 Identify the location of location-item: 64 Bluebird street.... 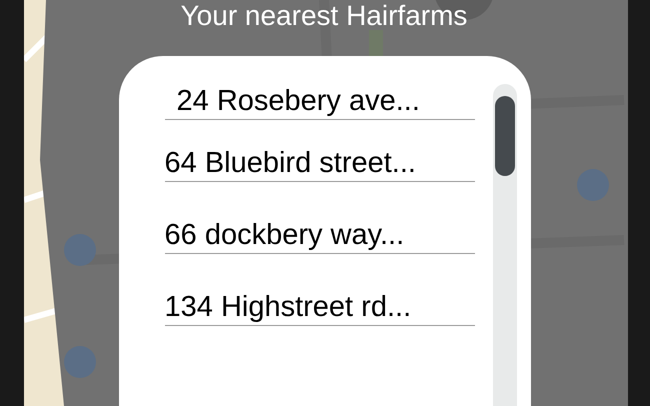
(319, 164).